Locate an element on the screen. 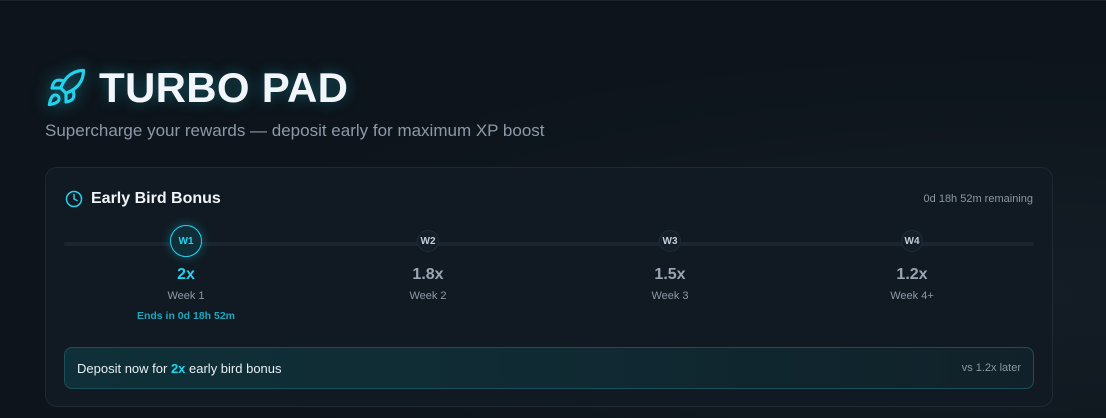 The image size is (1106, 418). card-title-wrap: Early Bird Bonus is located at coordinates (143, 199).